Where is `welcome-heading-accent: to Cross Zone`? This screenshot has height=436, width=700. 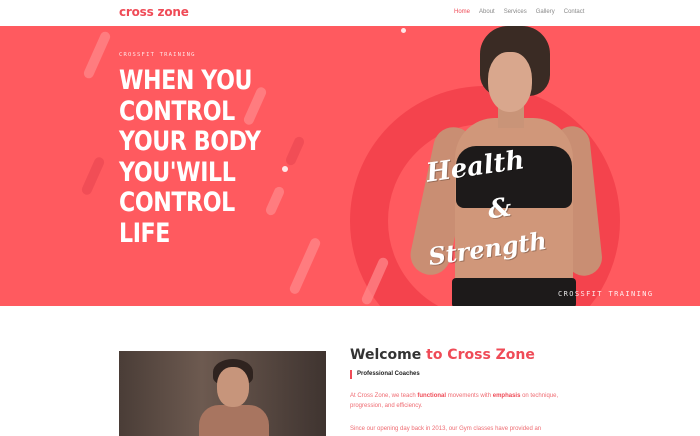
welcome-heading-accent: to Cross Zone is located at coordinates (480, 355).